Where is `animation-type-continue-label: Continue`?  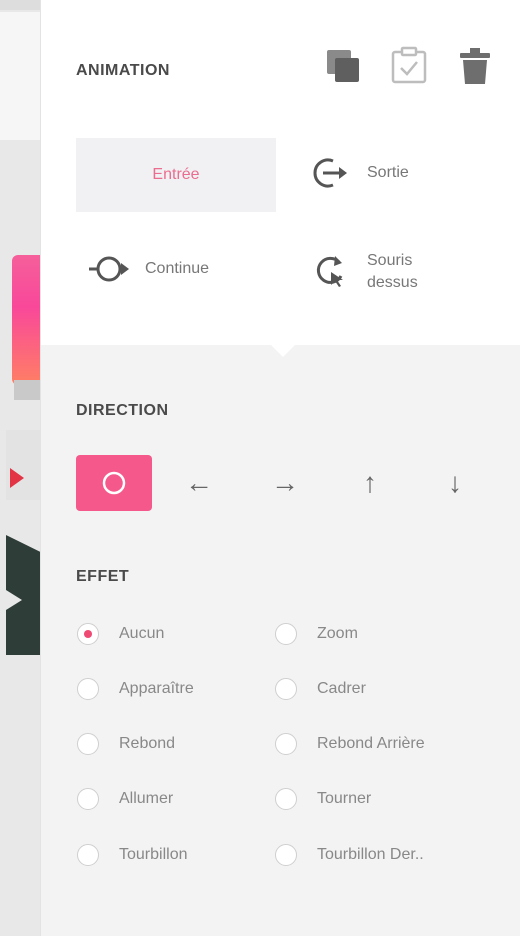
animation-type-continue-label: Continue is located at coordinates (177, 268).